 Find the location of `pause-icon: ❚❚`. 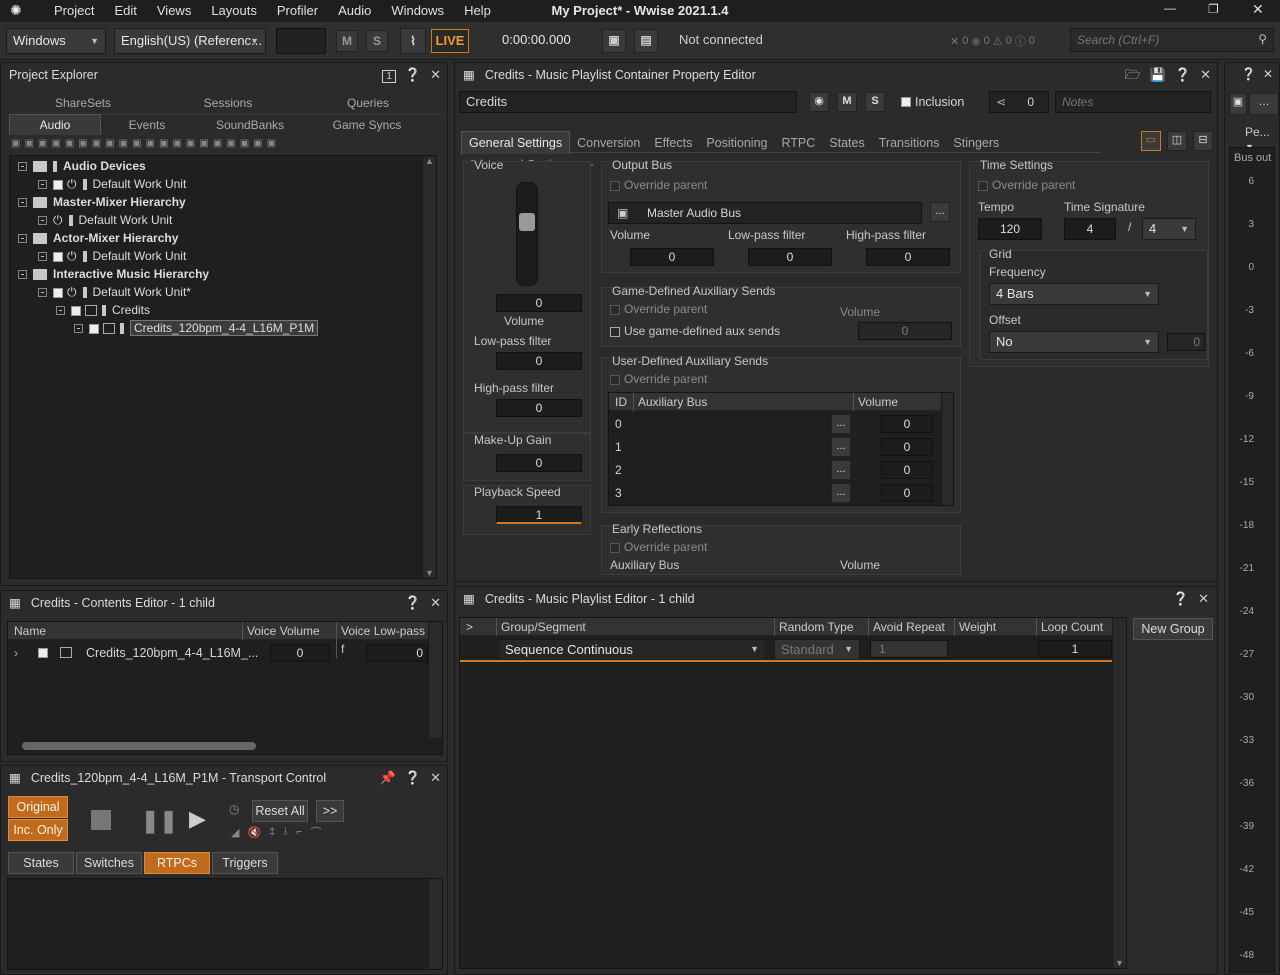

pause-icon: ❚❚ is located at coordinates (159, 821).